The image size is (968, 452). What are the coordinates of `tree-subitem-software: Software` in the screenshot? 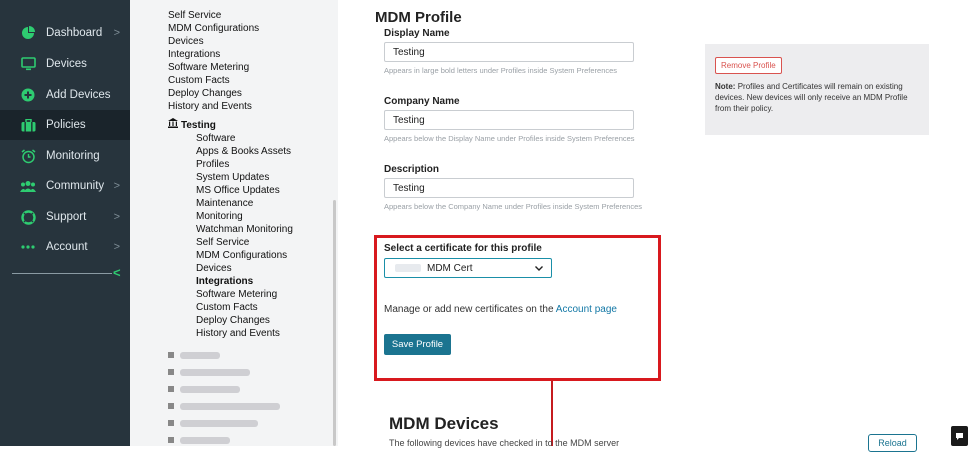 It's located at (215, 139).